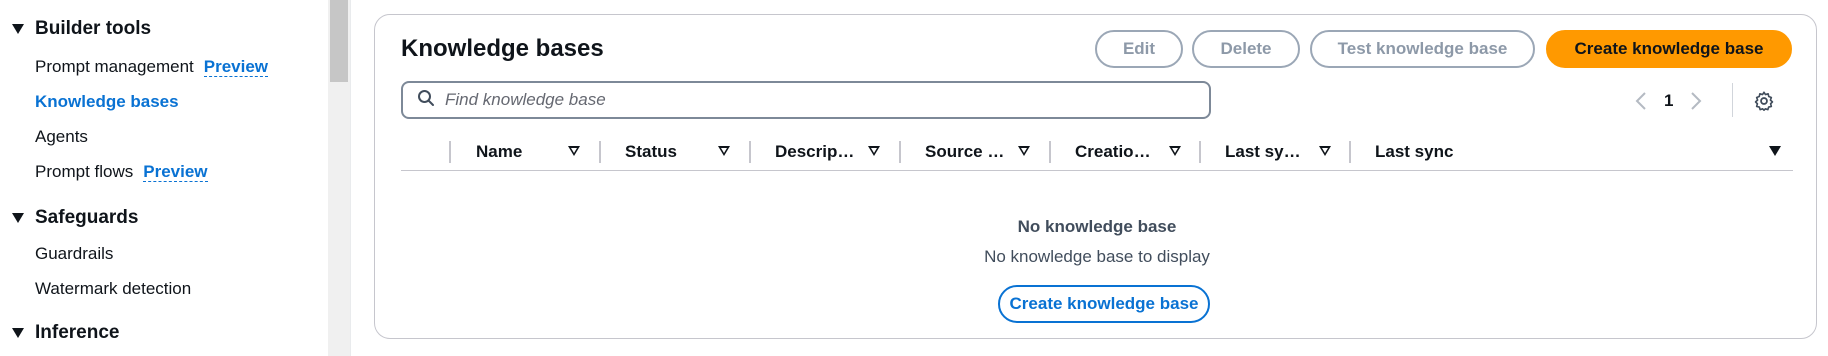 The image size is (1828, 356). Describe the element at coordinates (502, 48) in the screenshot. I see `page-title: Knowledge bases` at that location.